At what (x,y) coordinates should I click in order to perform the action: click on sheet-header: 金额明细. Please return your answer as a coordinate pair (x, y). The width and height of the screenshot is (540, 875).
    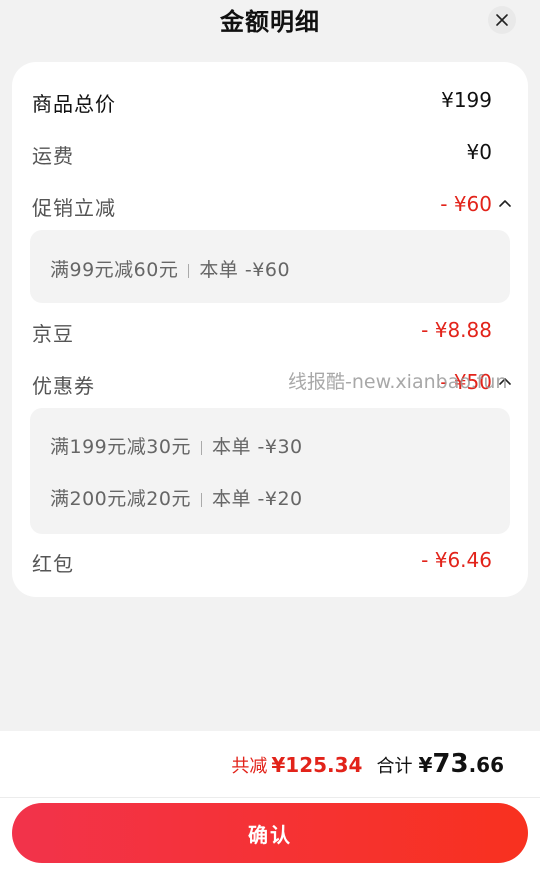
    Looking at the image, I should click on (270, 24).